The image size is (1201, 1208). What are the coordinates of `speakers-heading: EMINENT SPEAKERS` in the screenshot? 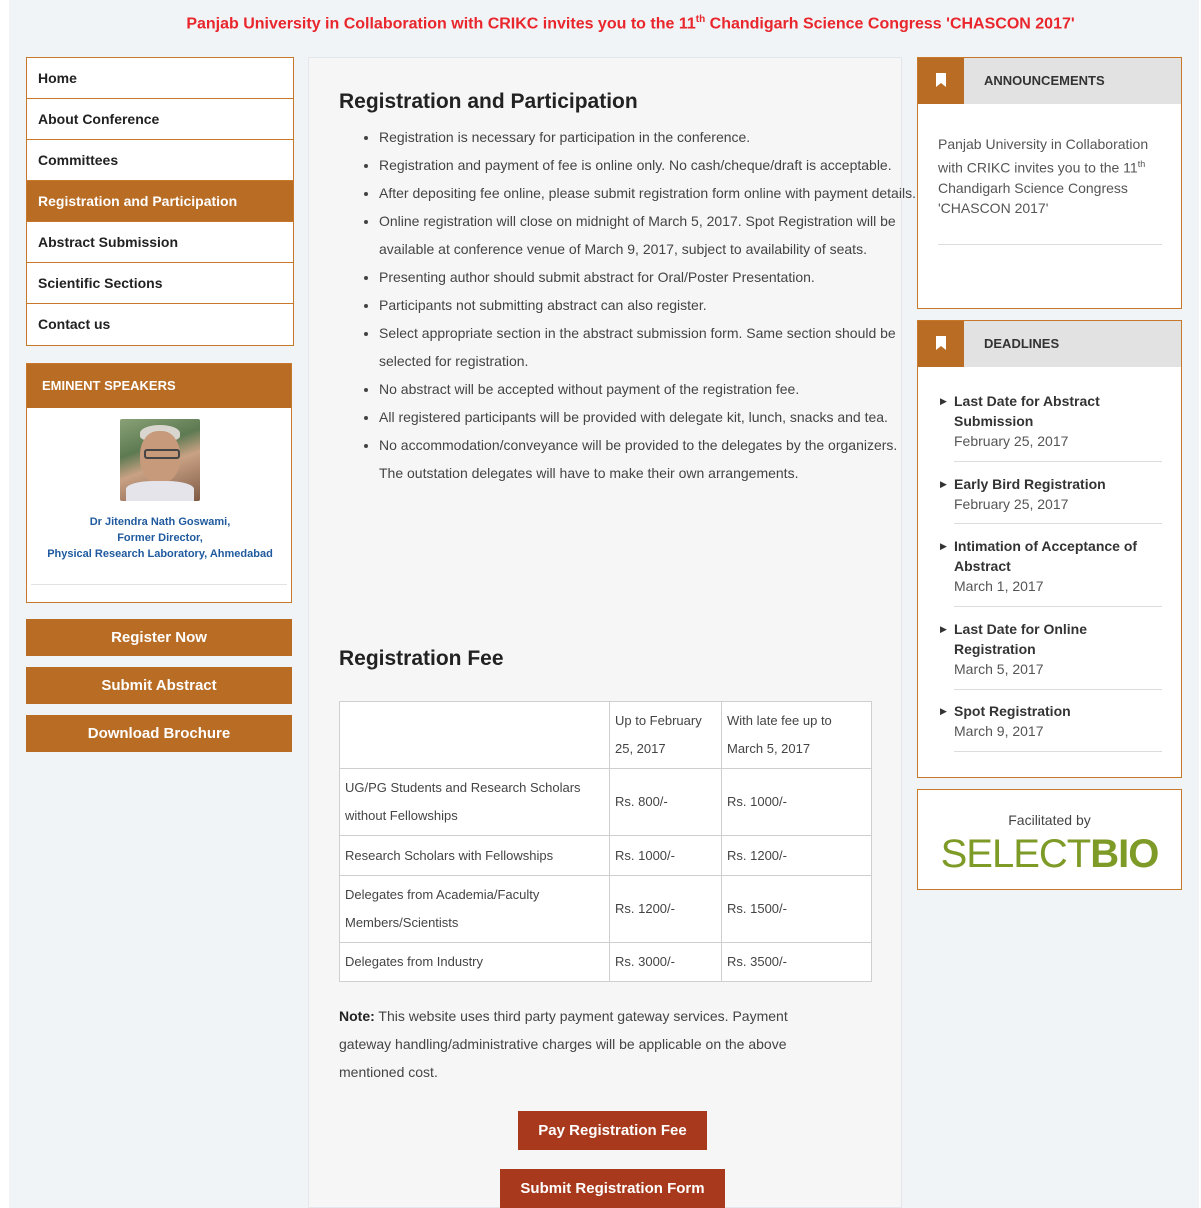 It's located at (159, 386).